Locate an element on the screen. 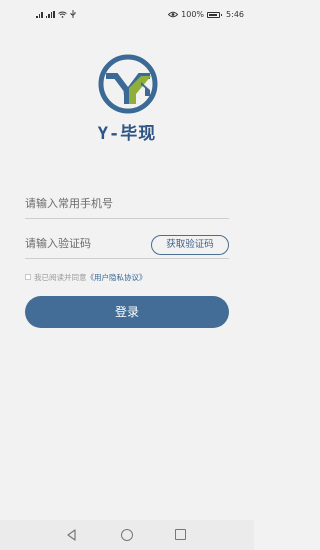  battery-icon is located at coordinates (215, 14).